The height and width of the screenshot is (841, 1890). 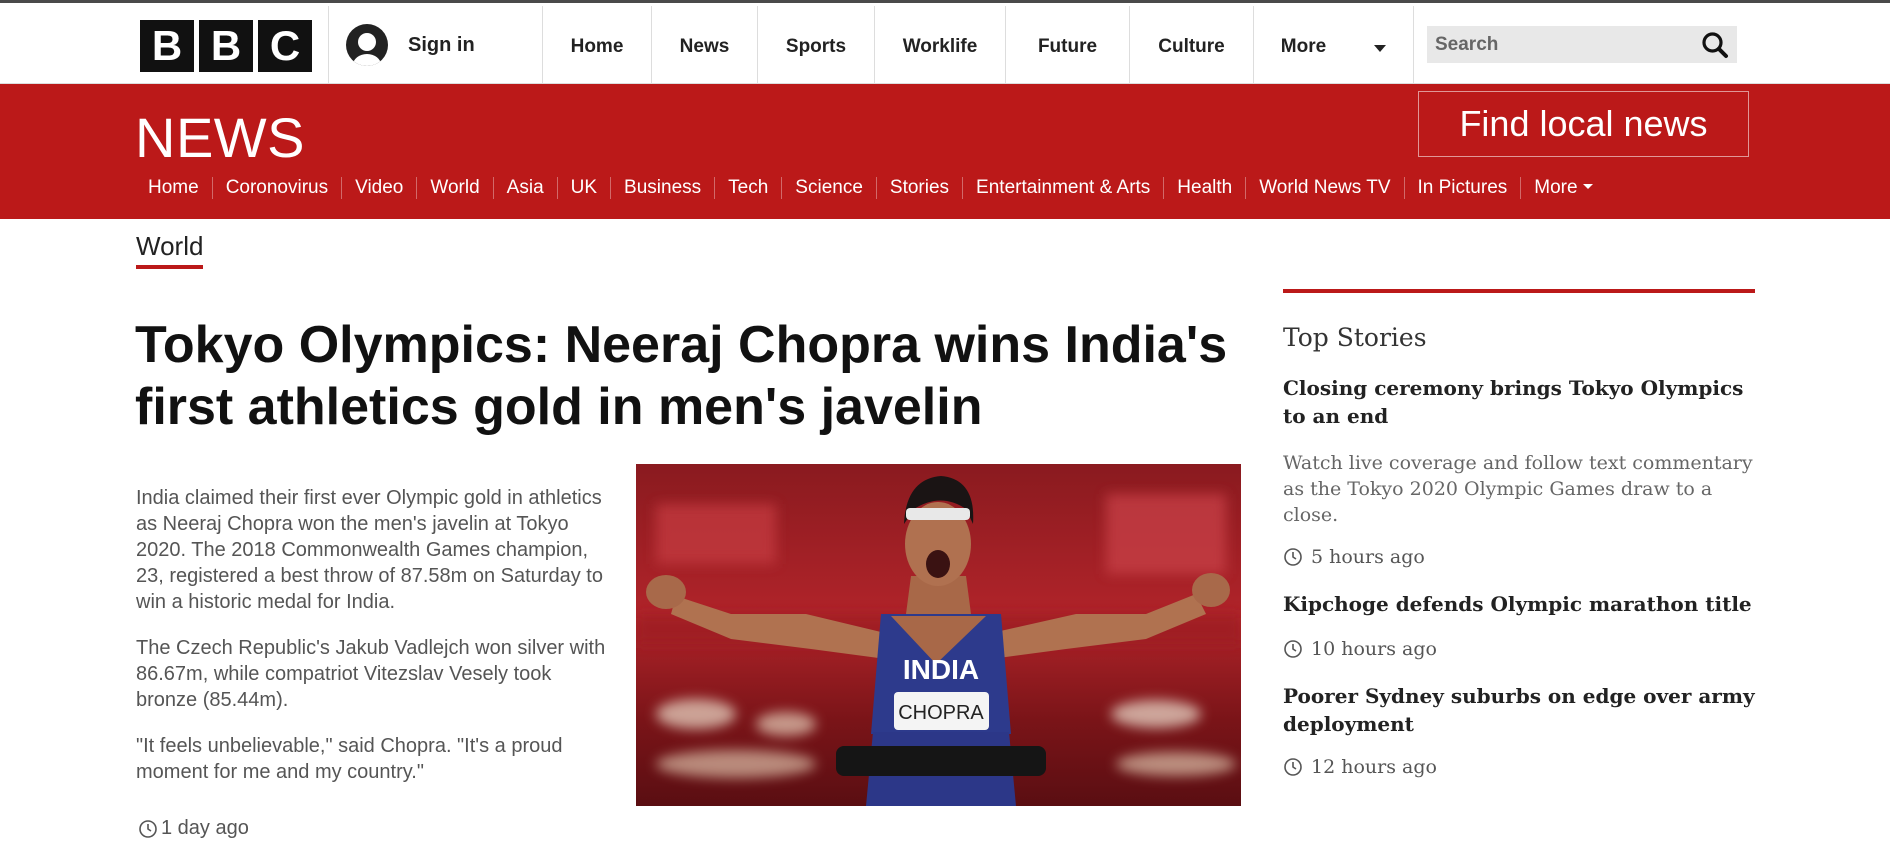 I want to click on story-headline: Kipchoge defends Olympic marathon title, so click(x=1519, y=604).